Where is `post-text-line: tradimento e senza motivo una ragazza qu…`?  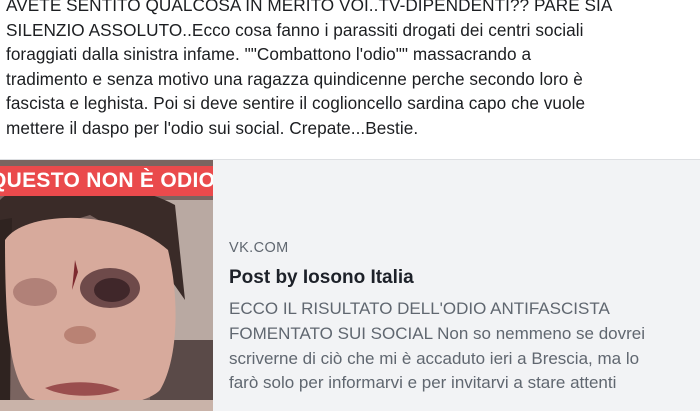 post-text-line: tradimento e senza motivo una ragazza qu… is located at coordinates (294, 78).